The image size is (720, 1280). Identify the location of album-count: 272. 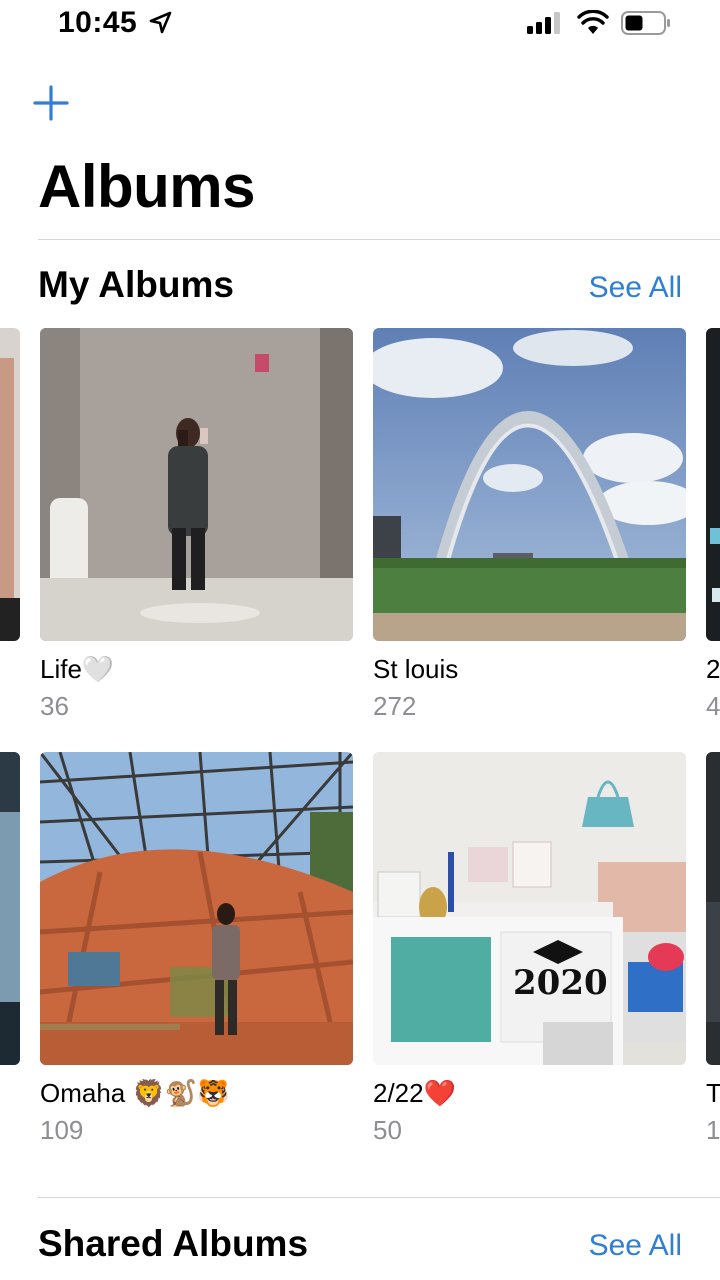
(395, 706).